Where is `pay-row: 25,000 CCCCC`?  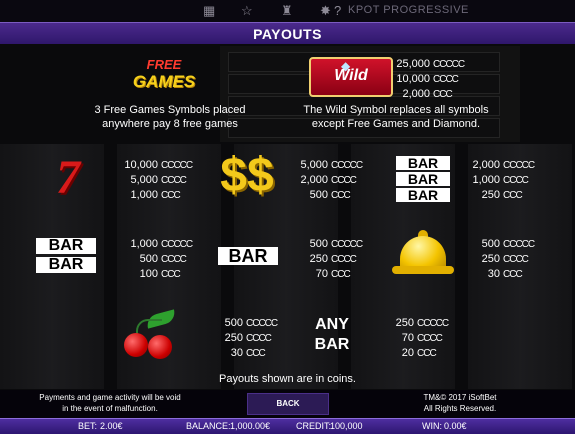 pay-row: 25,000 CCCCC is located at coordinates (428, 64).